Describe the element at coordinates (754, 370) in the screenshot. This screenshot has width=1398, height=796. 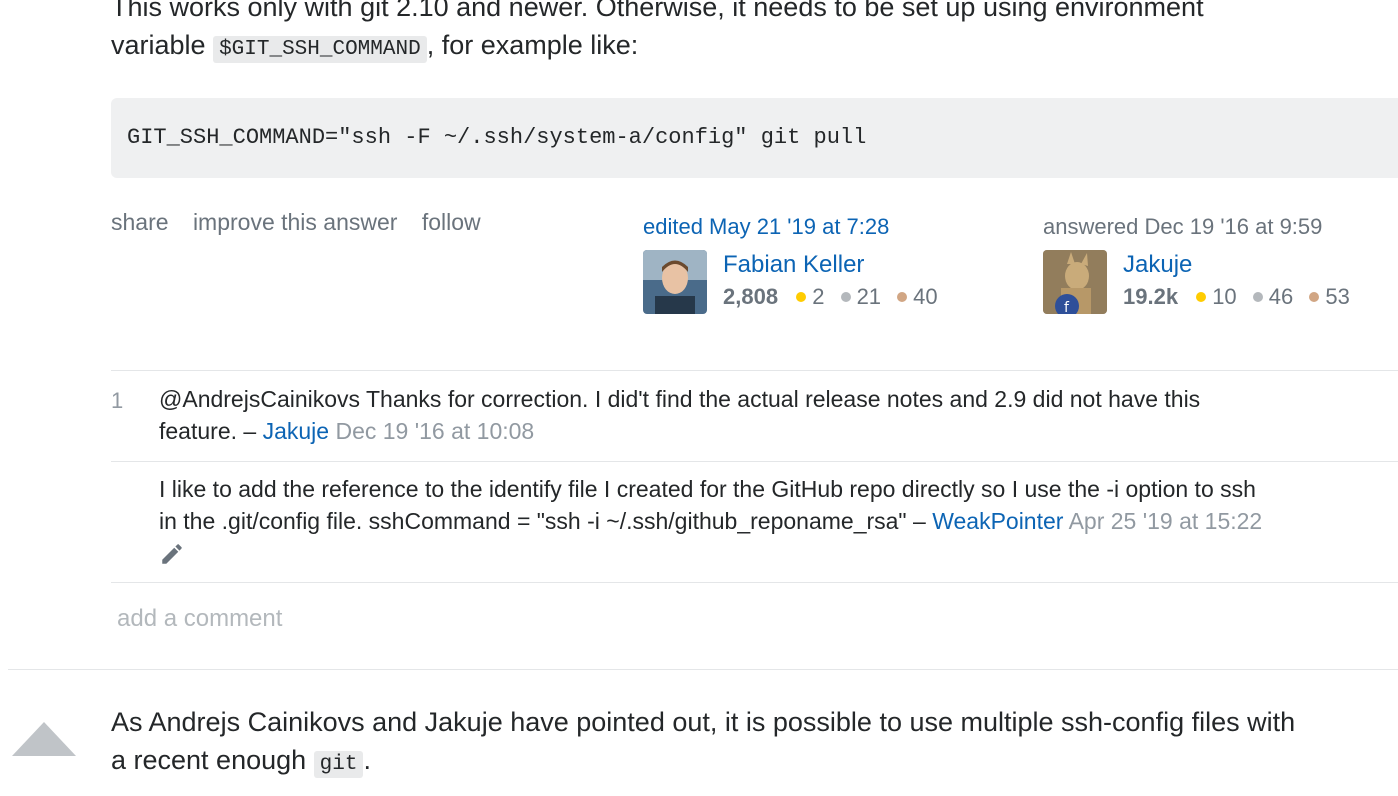
I see `comments-top-divider` at that location.